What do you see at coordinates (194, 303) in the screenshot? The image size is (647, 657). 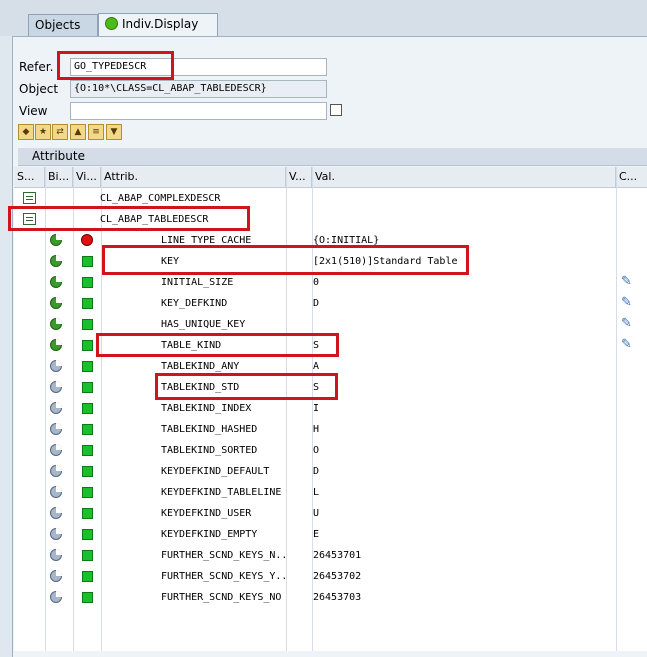 I see `attribute-name: KEY_DEFKIND` at bounding box center [194, 303].